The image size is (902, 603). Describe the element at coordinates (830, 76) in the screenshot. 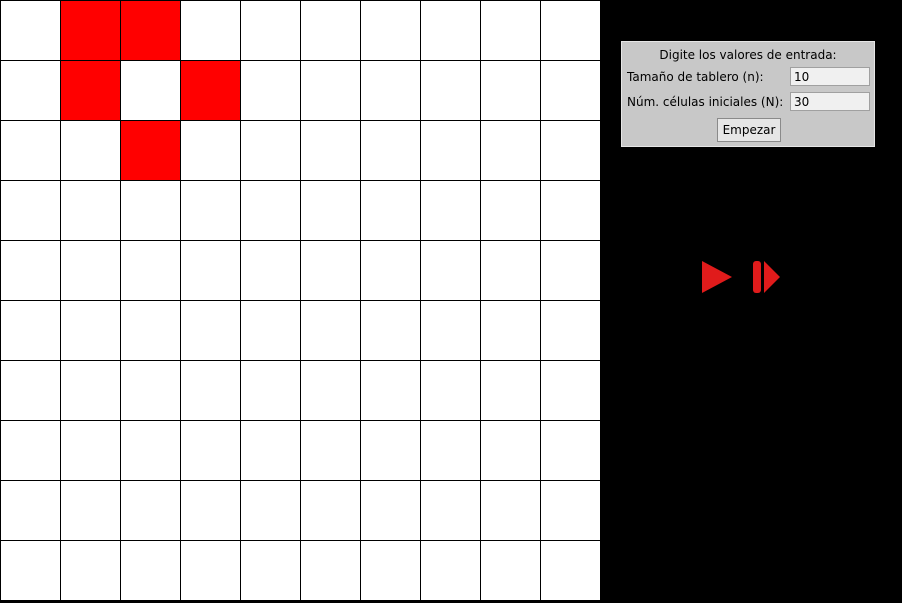

I see `board-size-input` at that location.